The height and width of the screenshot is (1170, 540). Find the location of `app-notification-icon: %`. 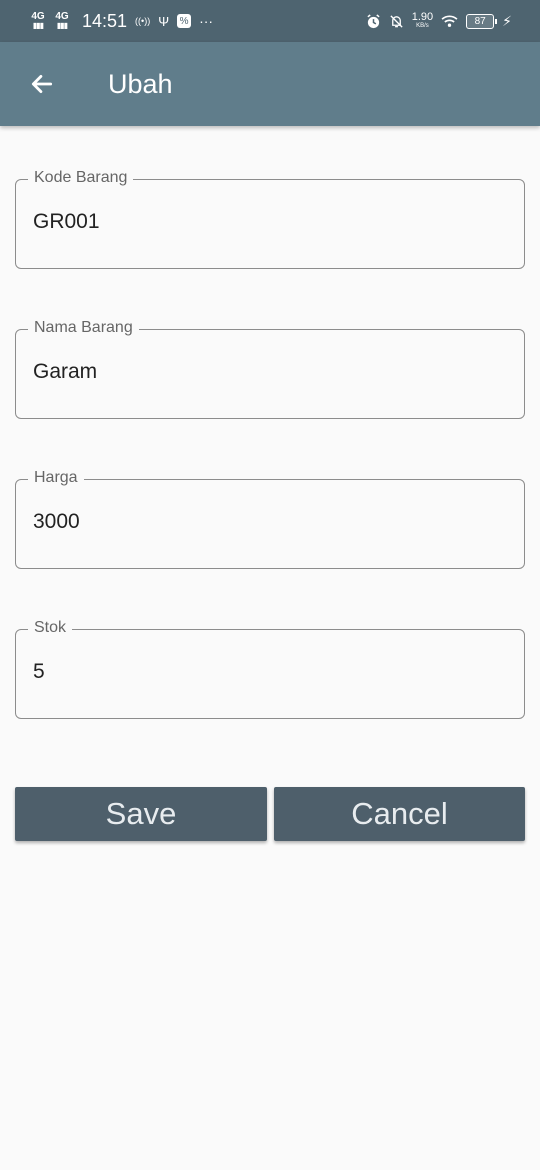

app-notification-icon: % is located at coordinates (184, 21).